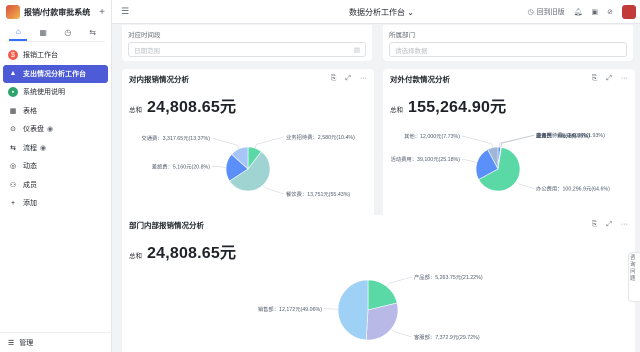 This screenshot has width=640, height=352. Describe the element at coordinates (432, 136) in the screenshot. I see `pie-label-6: 其他：12,000元(7.73%)` at that location.